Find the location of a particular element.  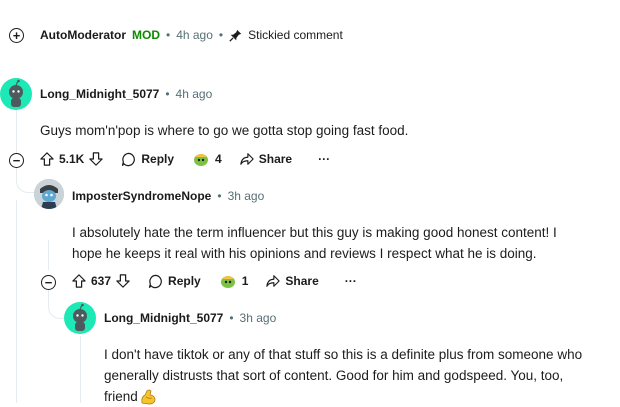

comment-actions: 637 Reply 1 Share ··· is located at coordinates (214, 281).